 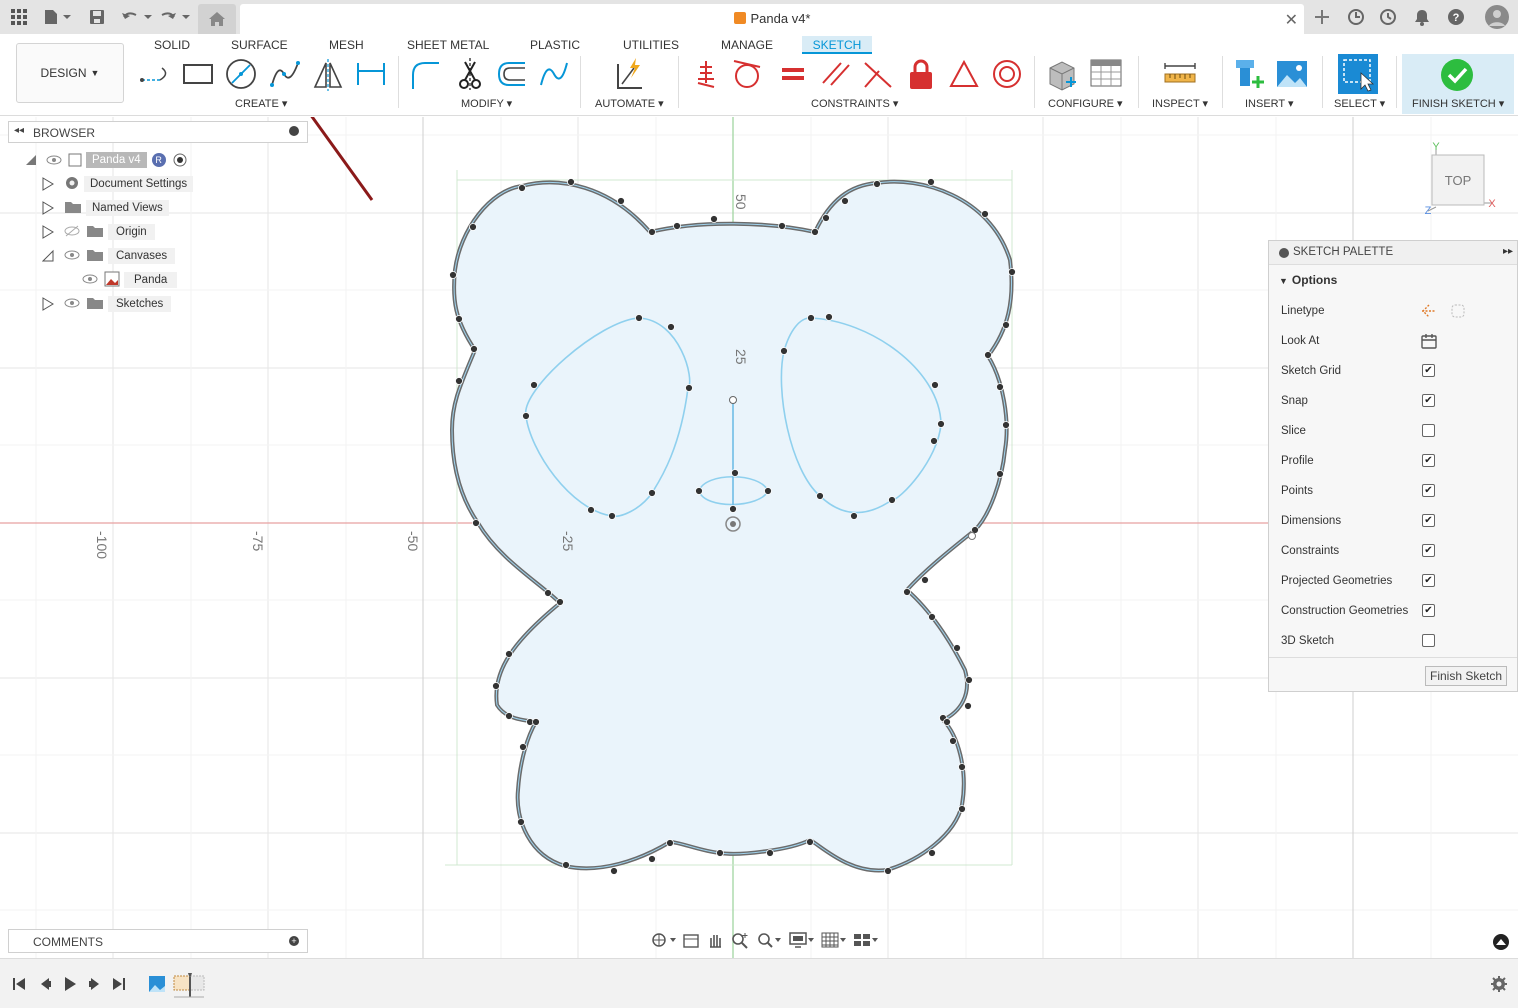 I want to click on collapse-panel-icon: ◂◂, so click(x=19, y=130).